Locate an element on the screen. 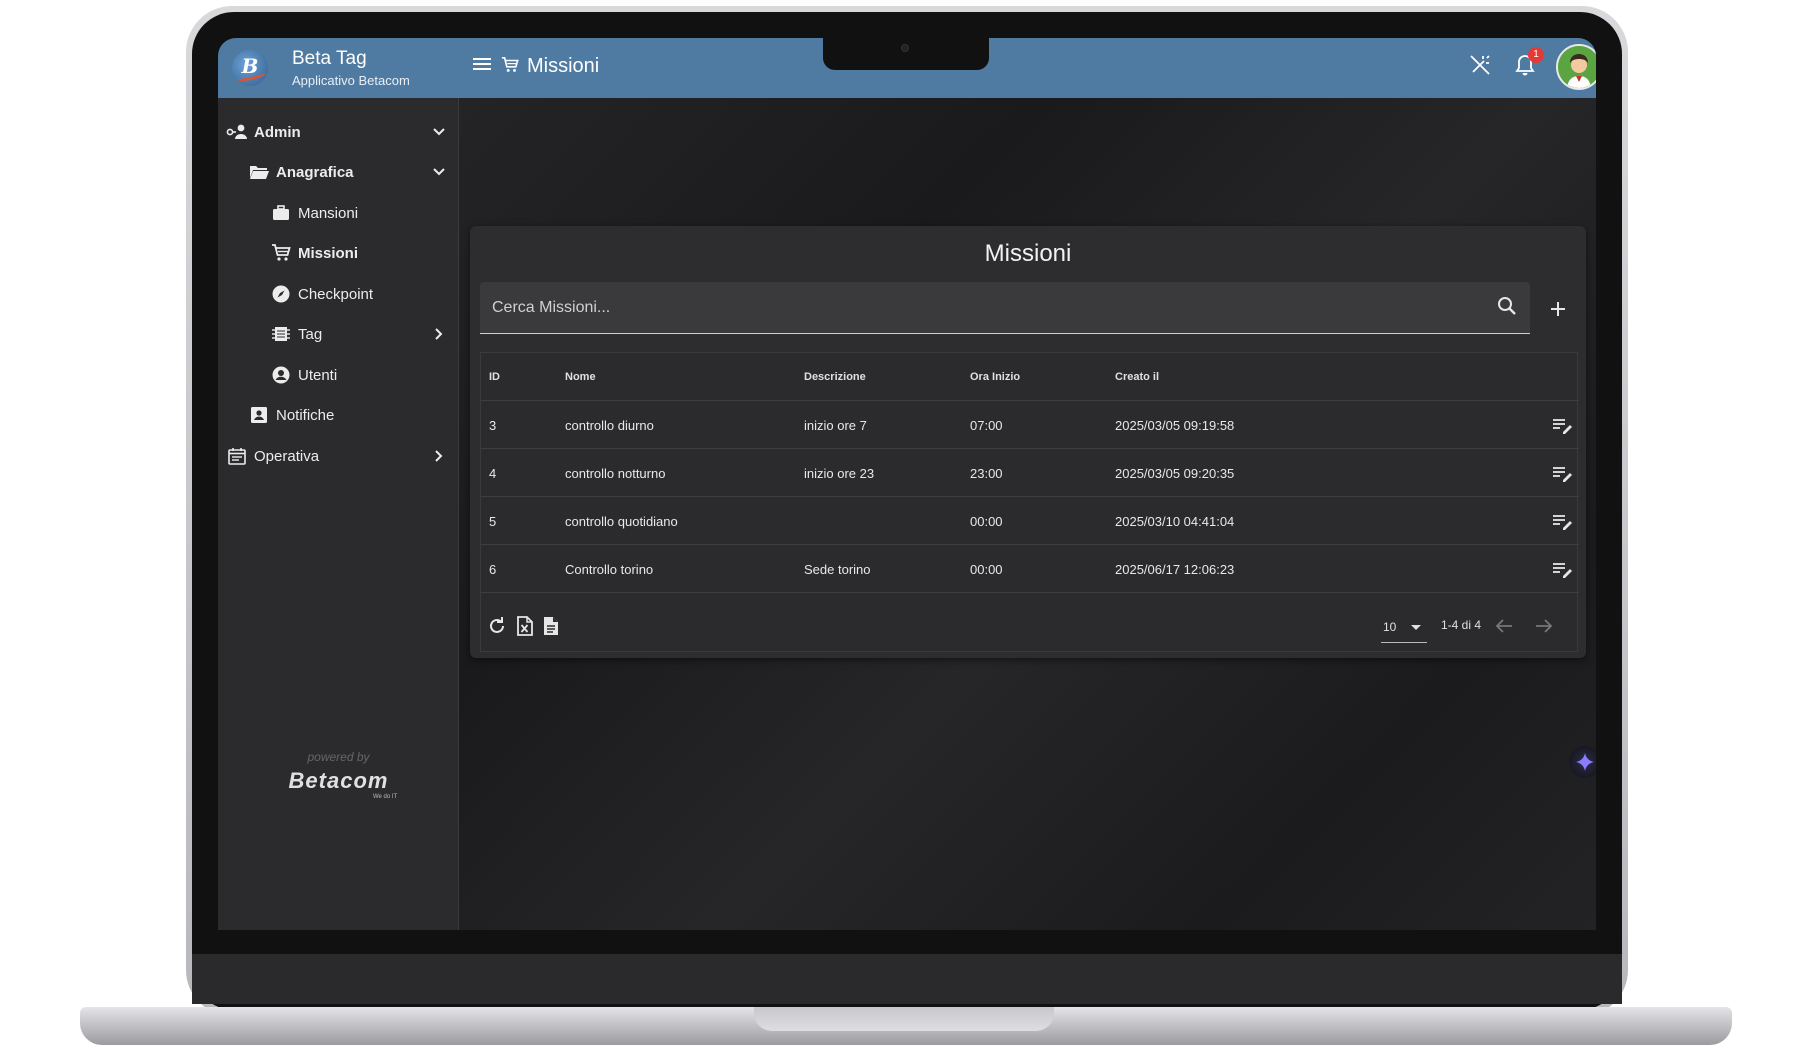 The height and width of the screenshot is (1047, 1812). camera-notch is located at coordinates (906, 54).